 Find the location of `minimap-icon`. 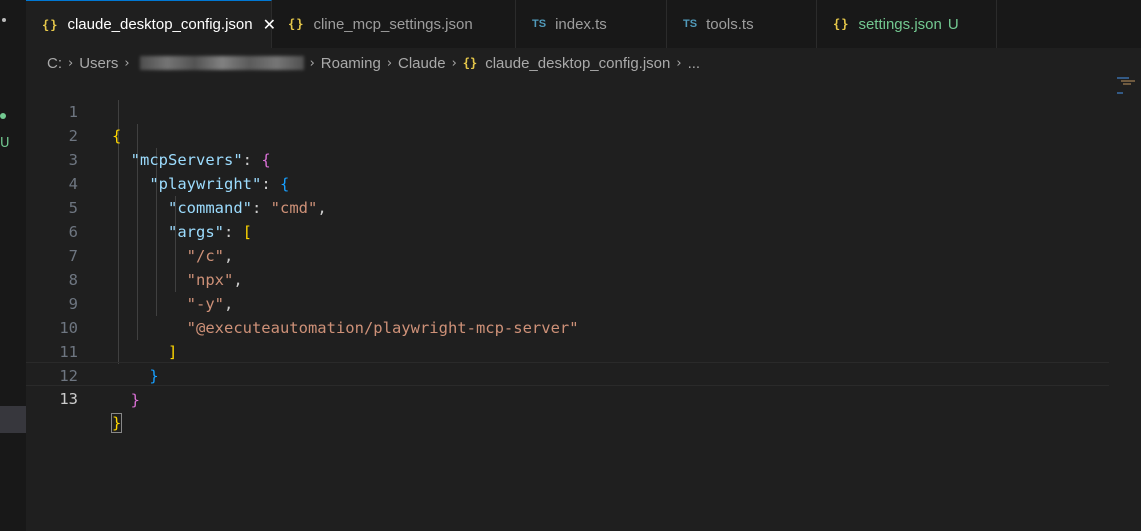

minimap-icon is located at coordinates (1128, 85).